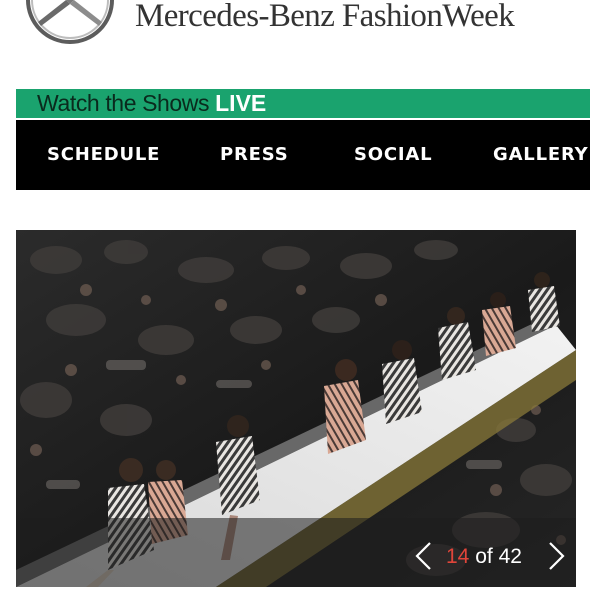  I want to click on nav-item-gallery: GALLERY, so click(540, 155).